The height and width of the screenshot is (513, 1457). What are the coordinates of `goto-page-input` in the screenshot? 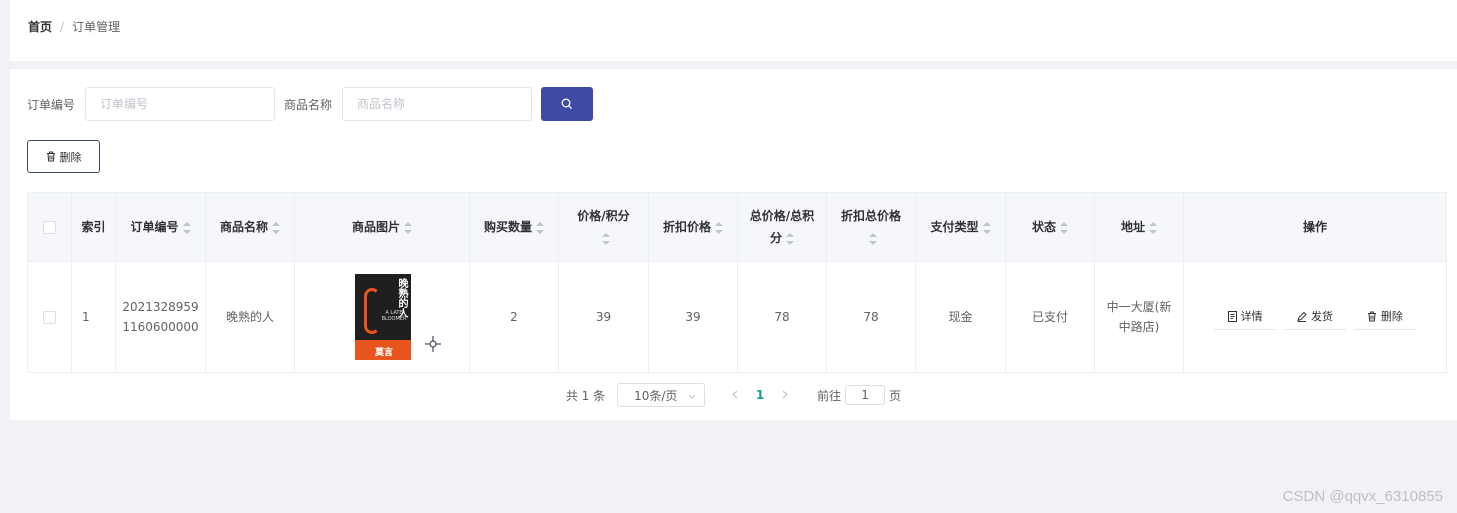 It's located at (865, 395).